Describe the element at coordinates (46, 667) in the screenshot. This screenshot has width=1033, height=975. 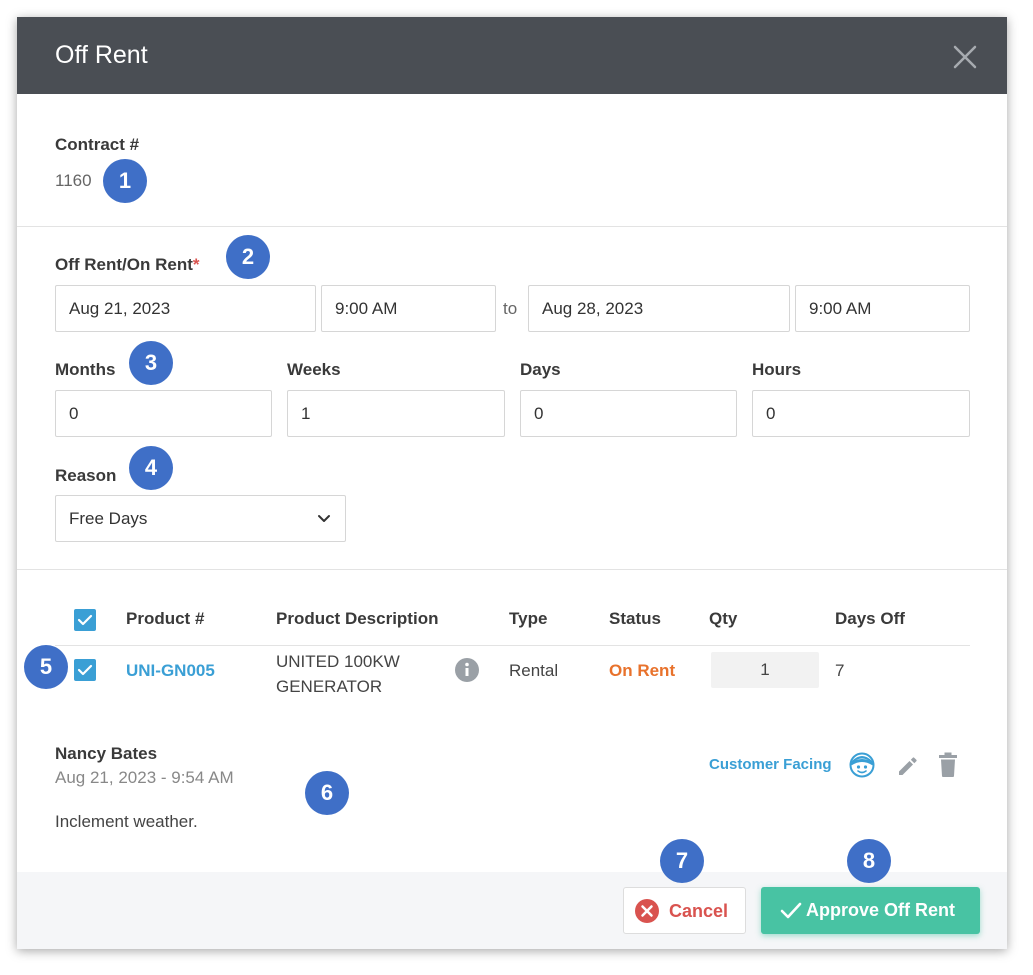
I see `callout-badge: 5` at that location.